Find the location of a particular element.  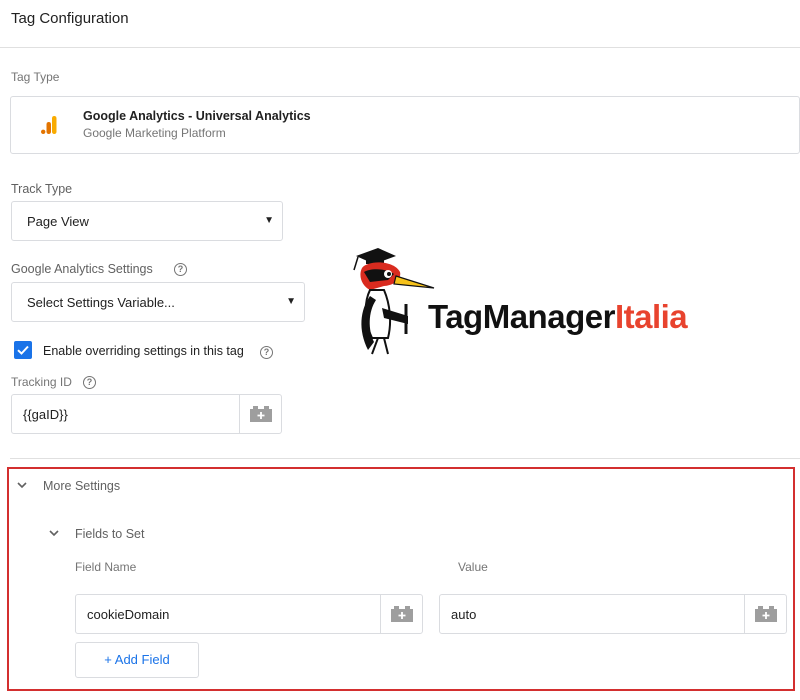

field-value-value: auto is located at coordinates (464, 614).